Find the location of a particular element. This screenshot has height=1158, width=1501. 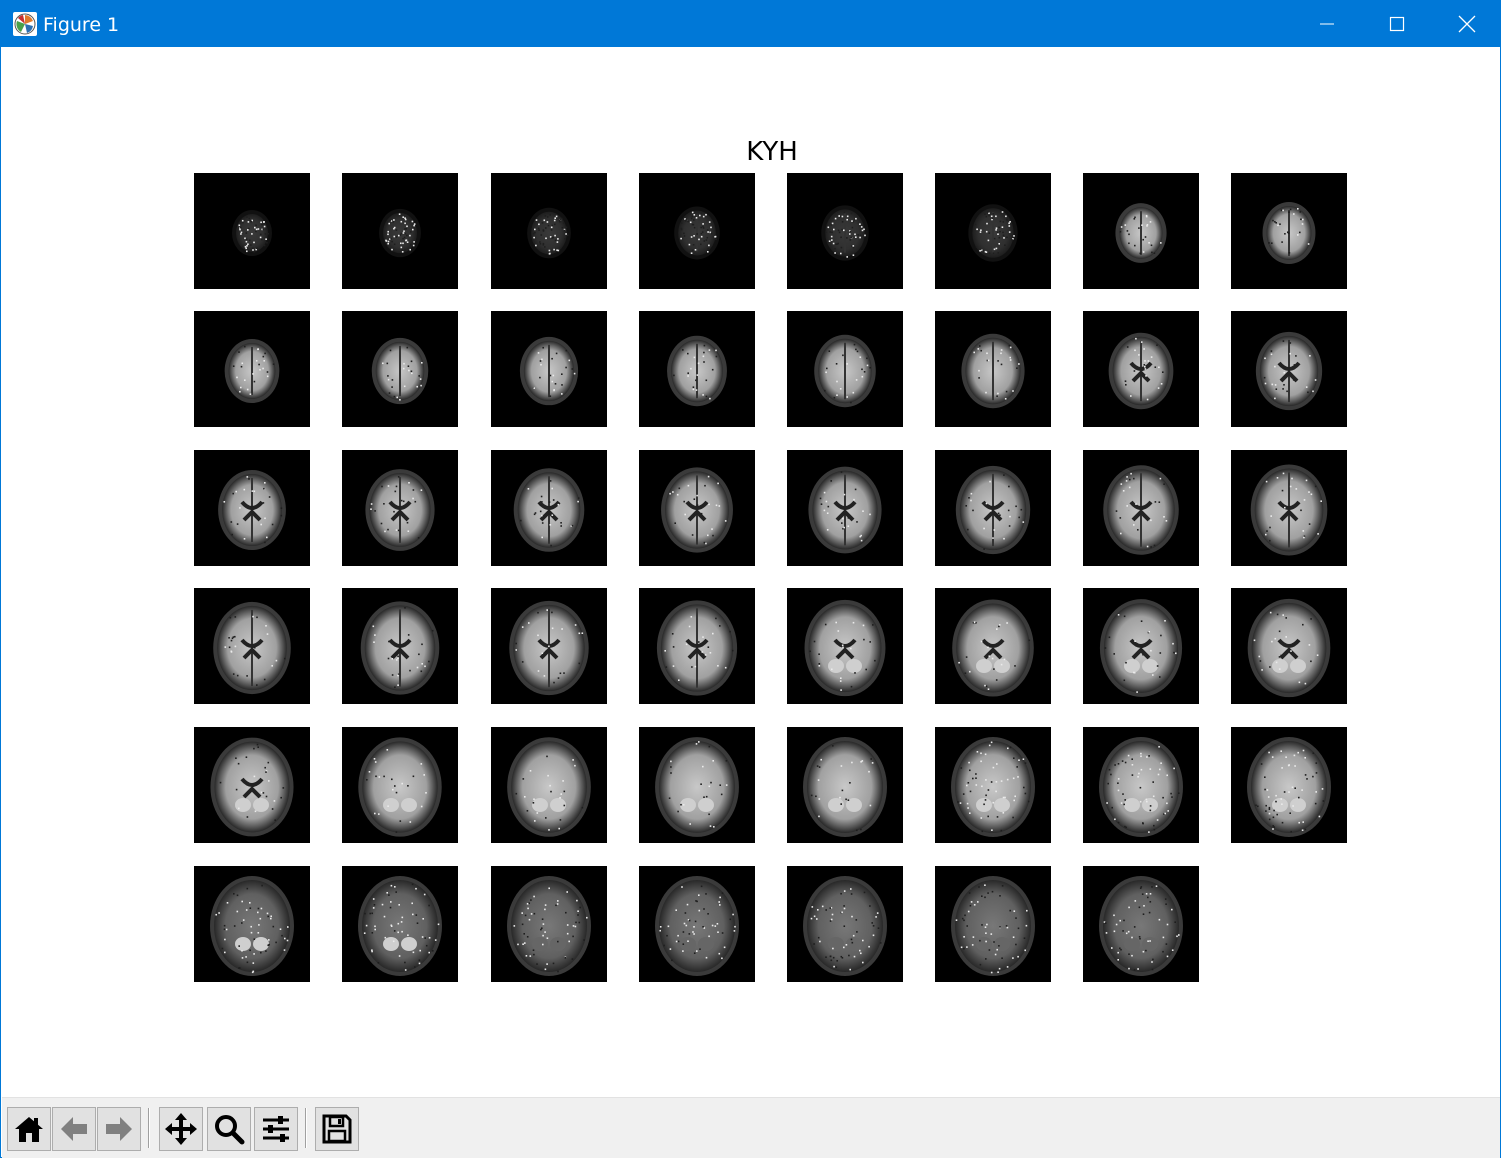

figure-title: KYH is located at coordinates (772, 152).